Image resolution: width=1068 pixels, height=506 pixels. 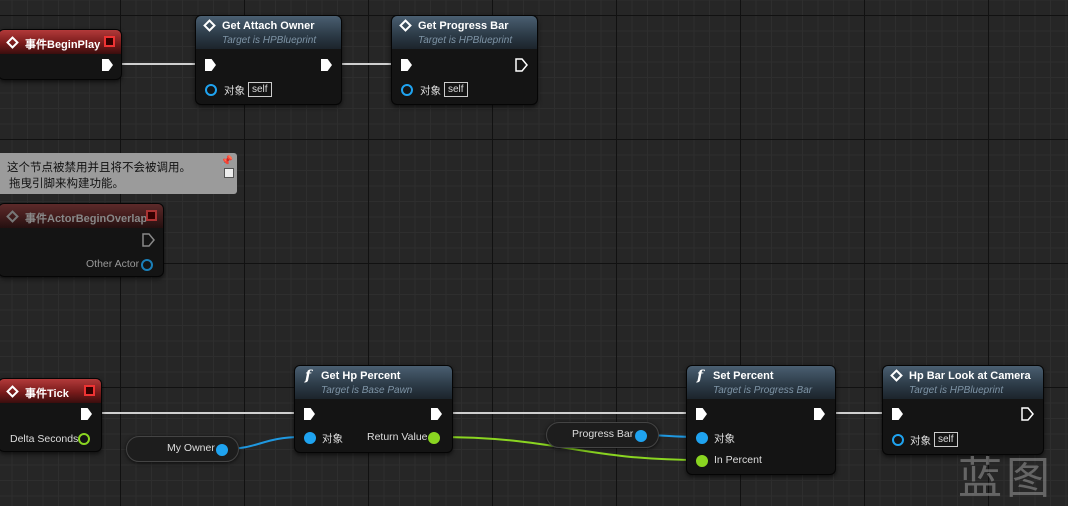 I want to click on function-header: Get Progress Bar Target is HPBlueprint, so click(x=464, y=32).